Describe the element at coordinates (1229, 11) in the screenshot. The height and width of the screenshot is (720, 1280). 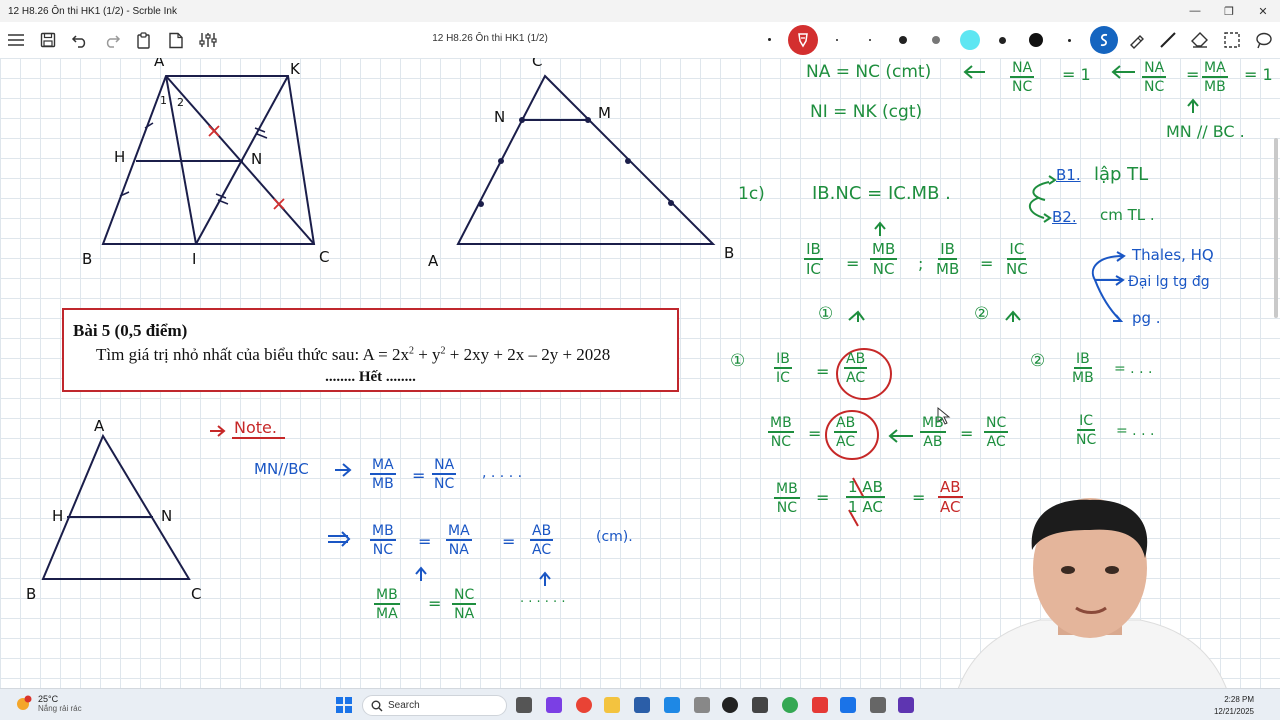
I see `maximize-button: ❐` at that location.